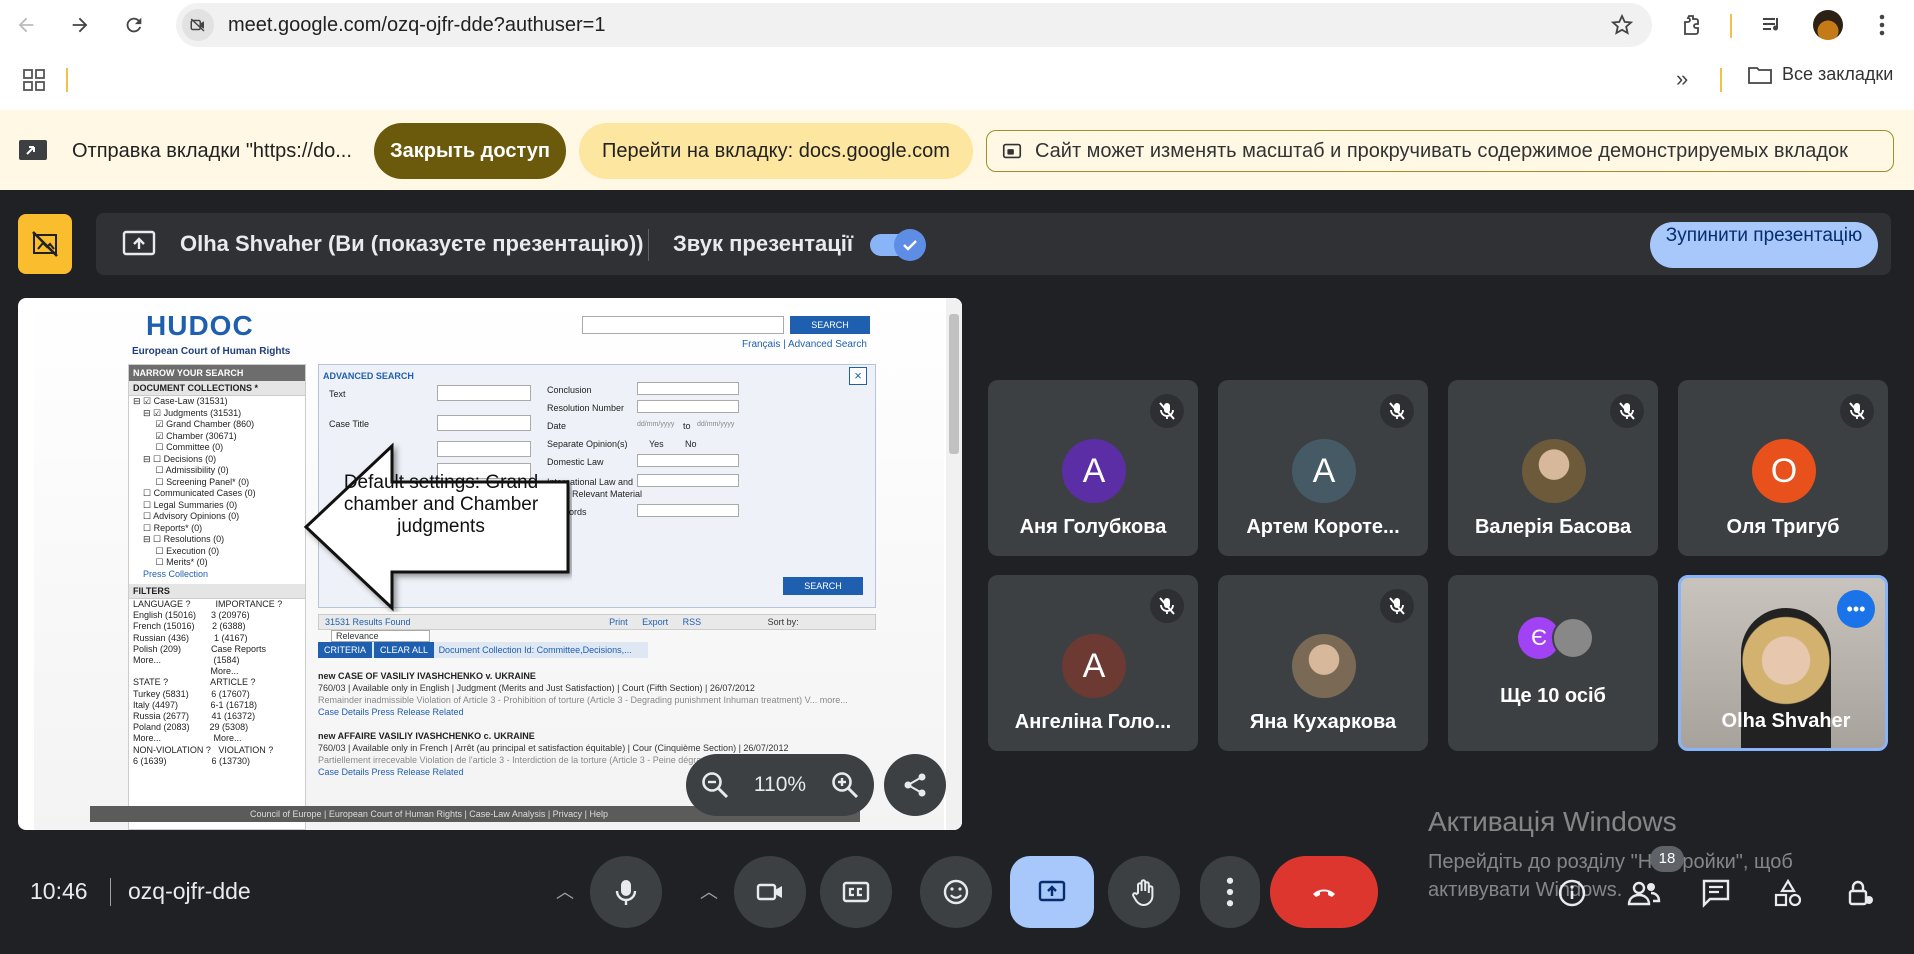 The image size is (1914, 954). I want to click on participant-tile: Валерія Басова, so click(1553, 468).